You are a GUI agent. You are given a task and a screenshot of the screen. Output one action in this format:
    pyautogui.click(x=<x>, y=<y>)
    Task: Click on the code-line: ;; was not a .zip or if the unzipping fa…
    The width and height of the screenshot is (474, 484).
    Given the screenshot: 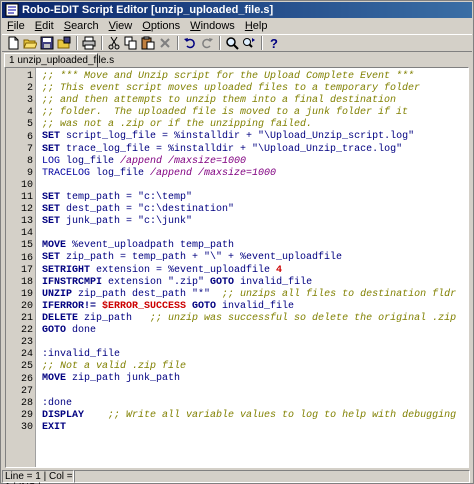 What is the action you would take?
    pyautogui.click(x=255, y=125)
    